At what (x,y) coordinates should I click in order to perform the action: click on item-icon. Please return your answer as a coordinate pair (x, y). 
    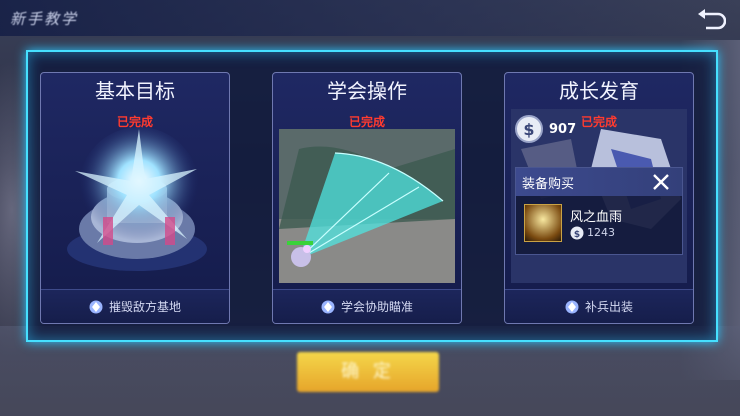
    Looking at the image, I should click on (543, 223).